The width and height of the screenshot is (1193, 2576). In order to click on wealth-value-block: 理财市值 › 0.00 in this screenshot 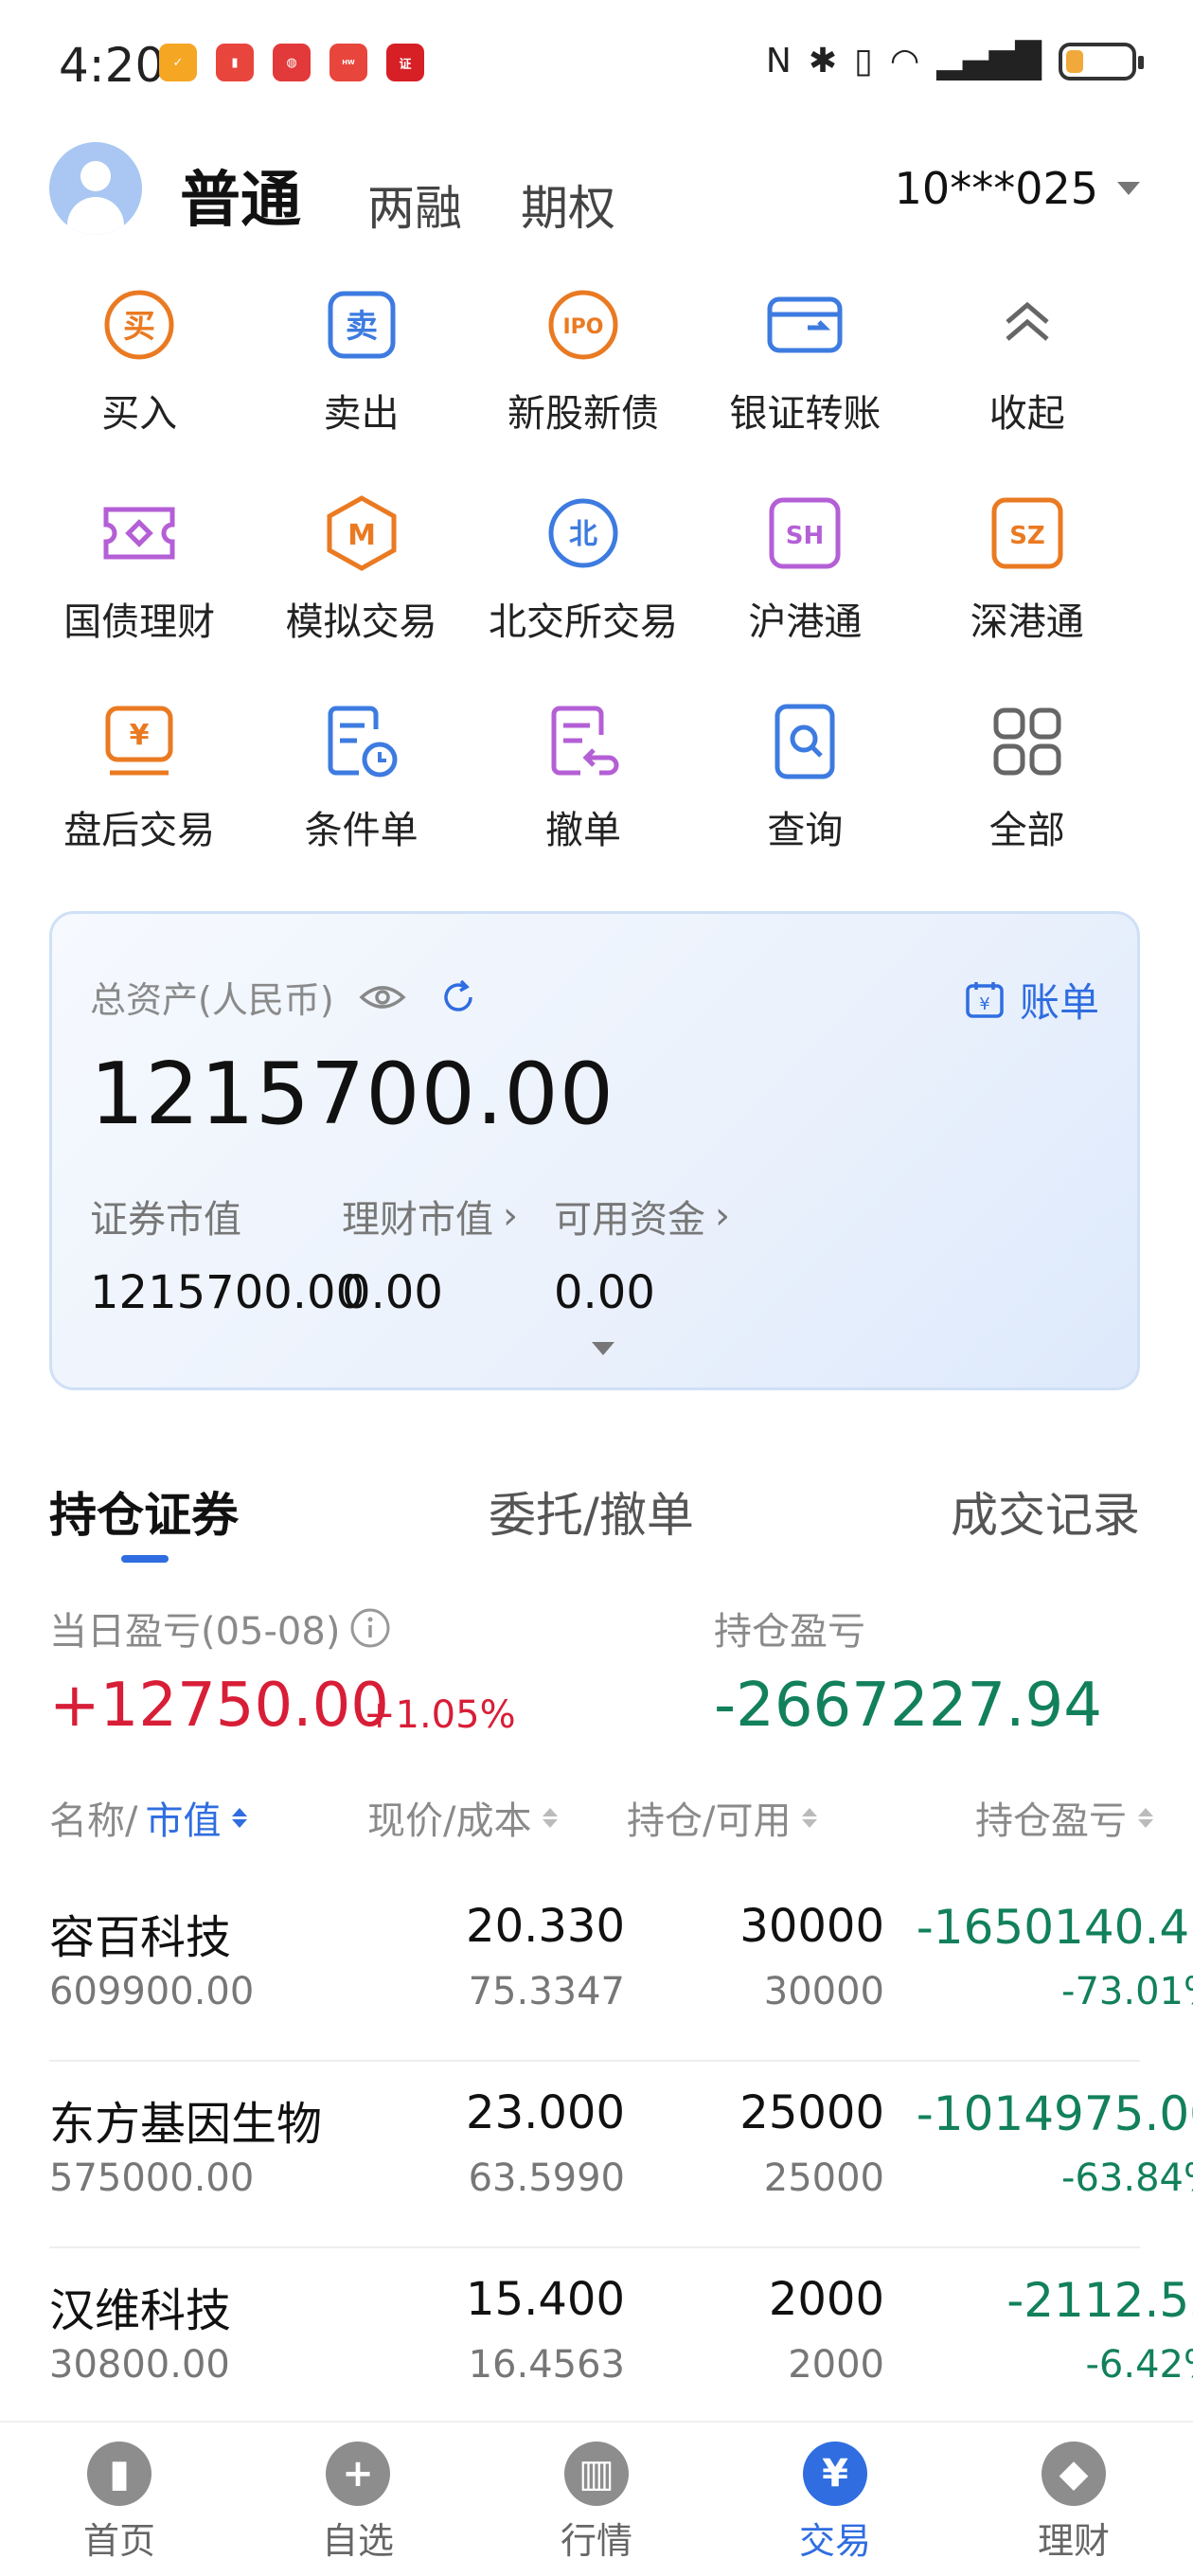, I will do `click(430, 1254)`.